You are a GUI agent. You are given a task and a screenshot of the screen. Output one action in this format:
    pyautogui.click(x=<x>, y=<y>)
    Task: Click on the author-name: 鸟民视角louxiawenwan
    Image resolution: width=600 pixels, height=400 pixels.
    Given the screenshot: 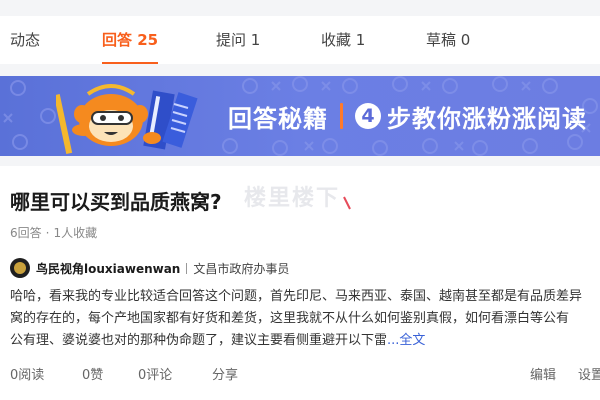 What is the action you would take?
    pyautogui.click(x=108, y=268)
    